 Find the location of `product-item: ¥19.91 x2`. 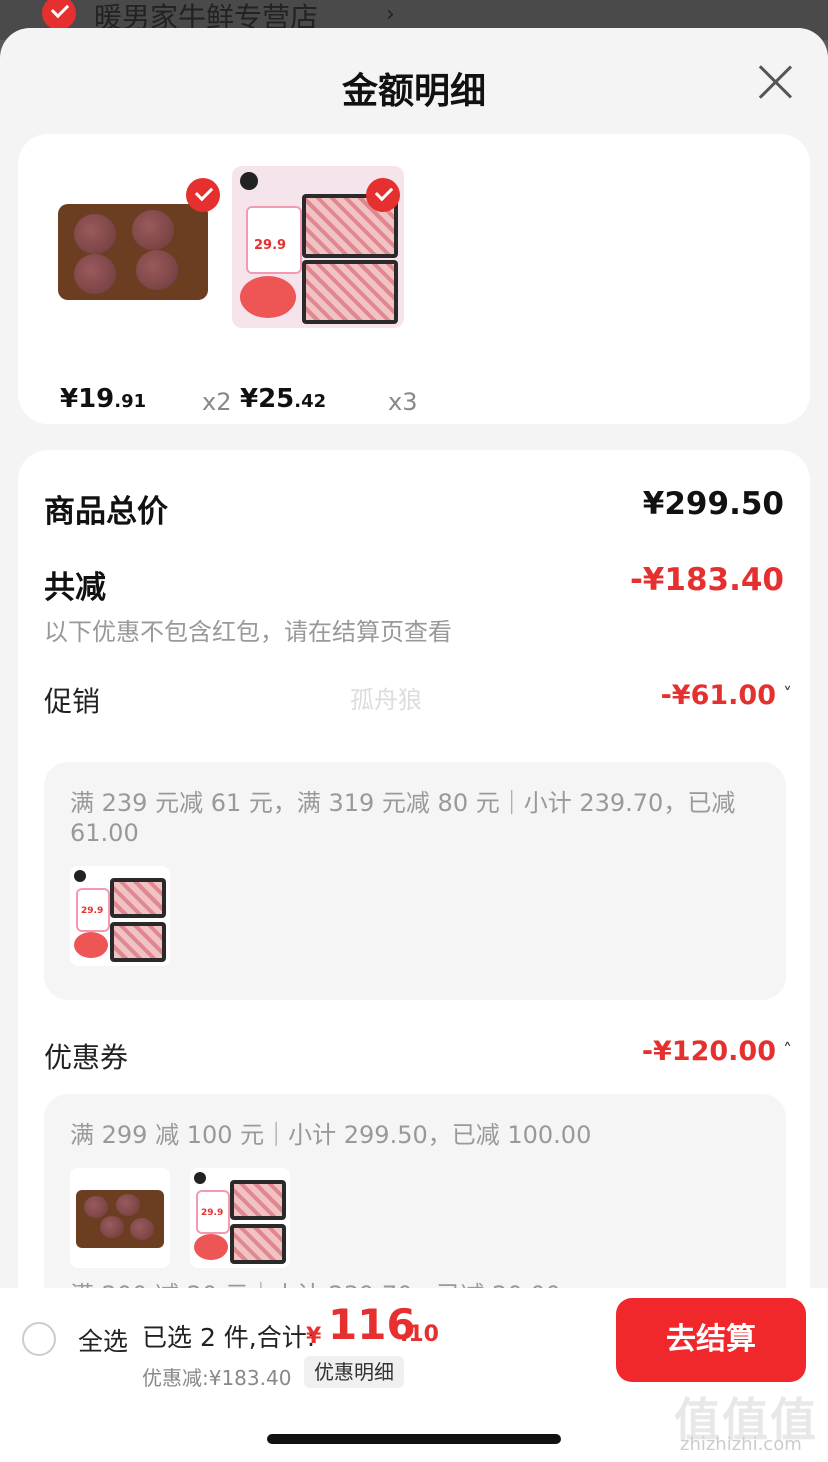

product-item: ¥19.91 x2 is located at coordinates (141, 291).